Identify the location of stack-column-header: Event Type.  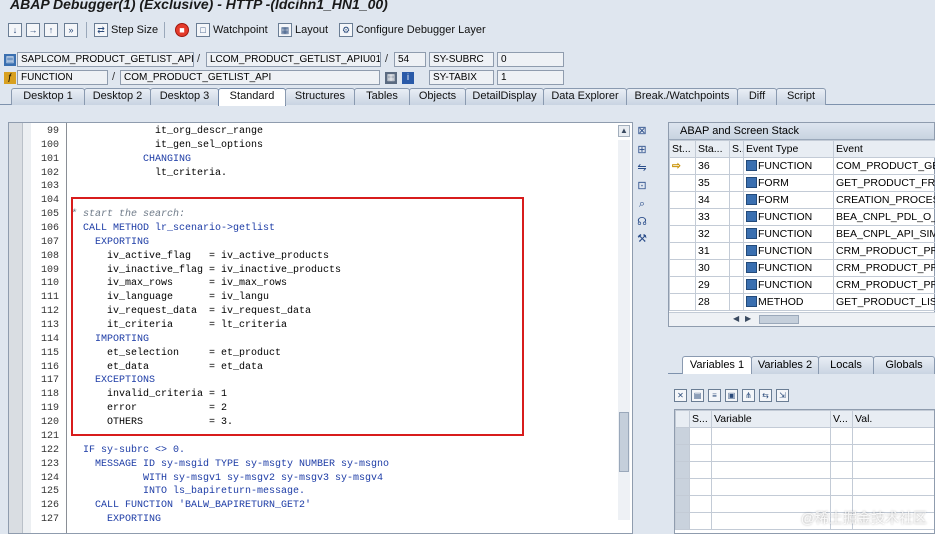
(788, 149).